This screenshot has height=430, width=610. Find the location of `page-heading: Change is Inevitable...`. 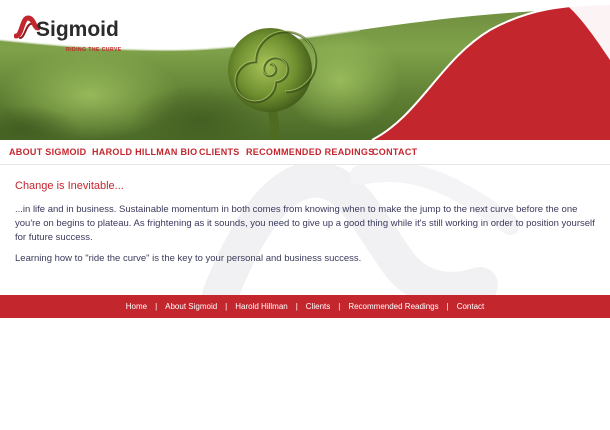

page-heading: Change is Inevitable... is located at coordinates (69, 186).